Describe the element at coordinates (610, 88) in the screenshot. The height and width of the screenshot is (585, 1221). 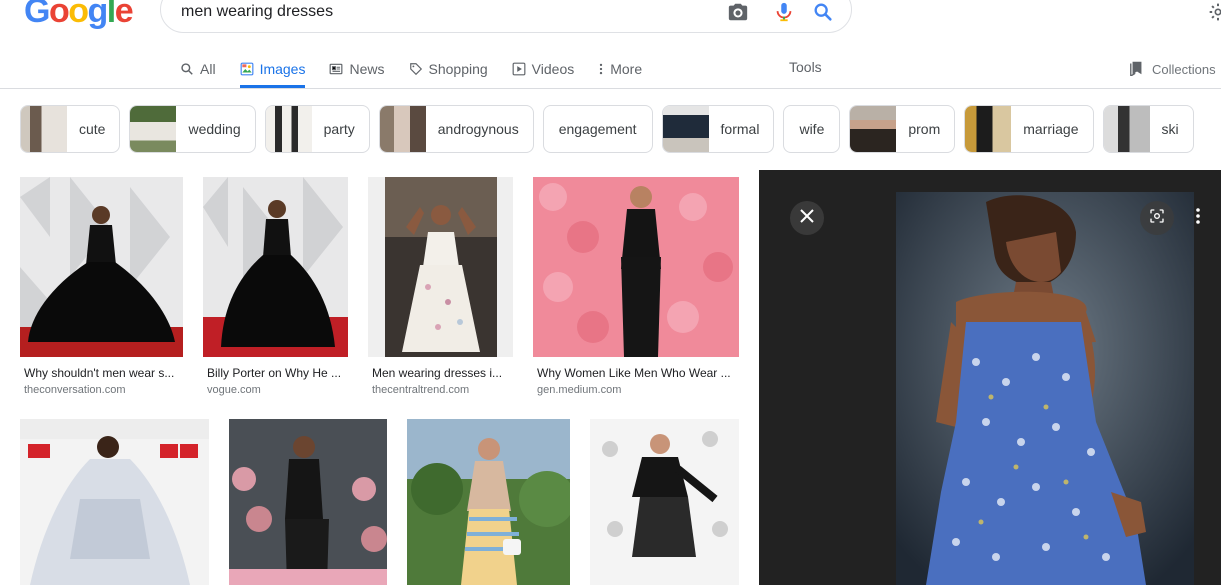
I see `header-divider` at that location.